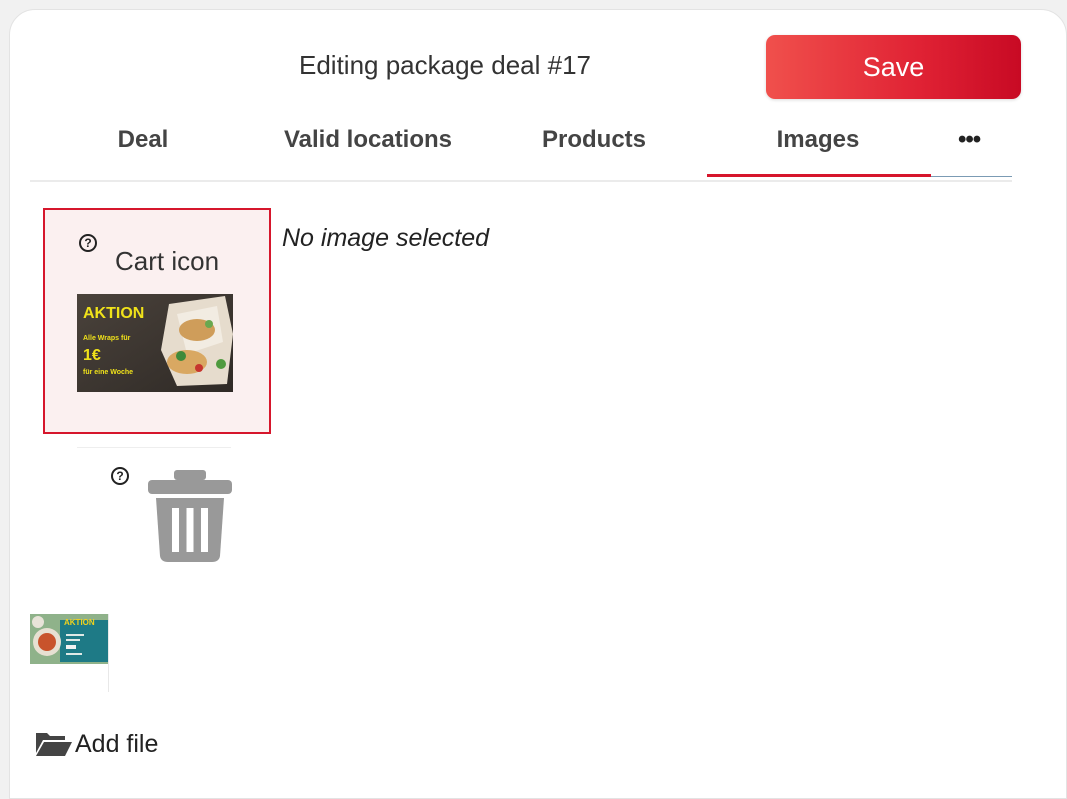 This screenshot has height=799, width=1067. I want to click on folder-open-icon, so click(54, 744).